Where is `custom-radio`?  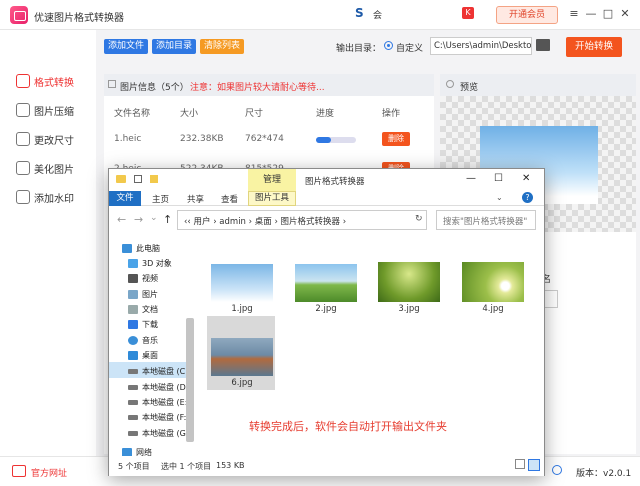 custom-radio is located at coordinates (388, 45).